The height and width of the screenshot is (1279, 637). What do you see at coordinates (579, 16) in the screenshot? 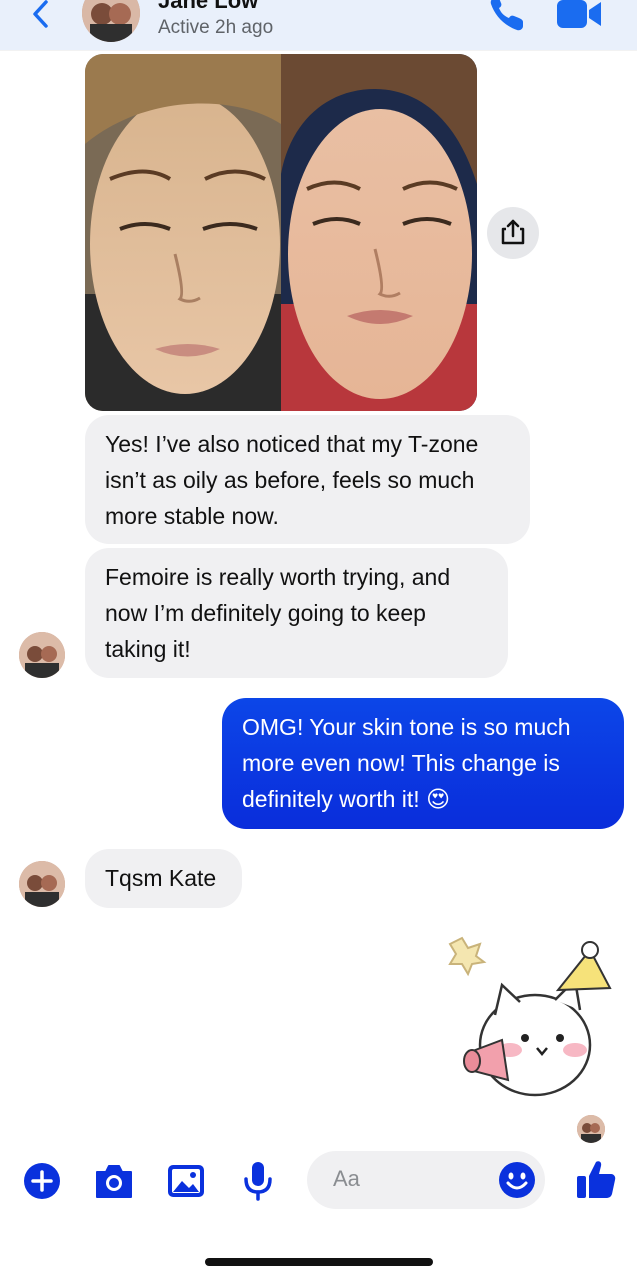
I see `video-camera-icon` at bounding box center [579, 16].